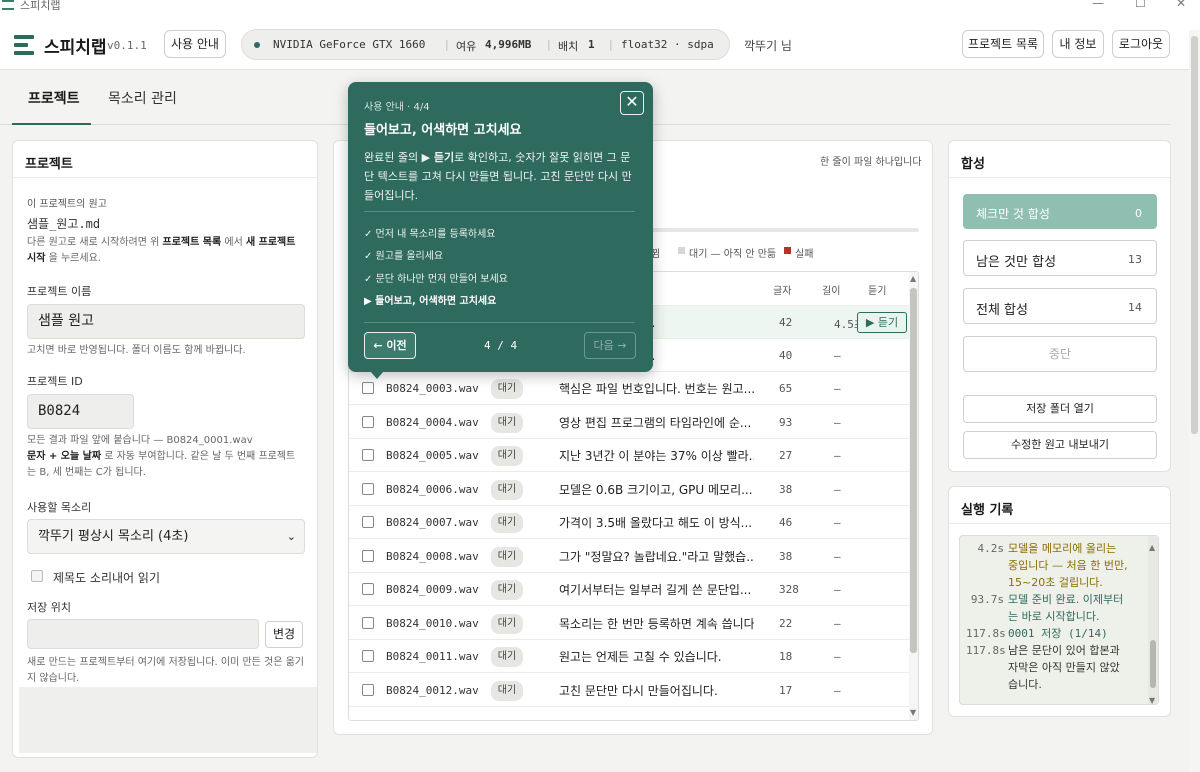  What do you see at coordinates (64, 224) in the screenshot?
I see `source-file: 샘플_원고.md` at bounding box center [64, 224].